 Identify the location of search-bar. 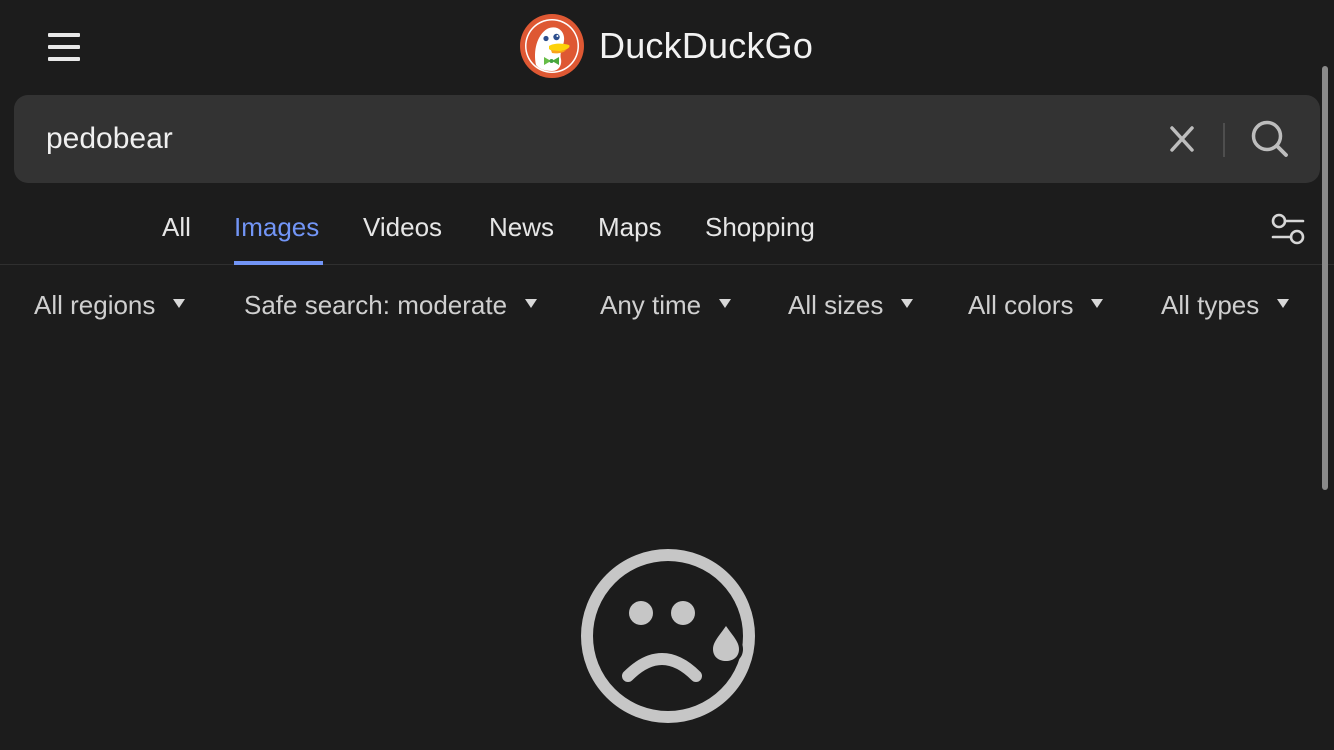
(667, 139).